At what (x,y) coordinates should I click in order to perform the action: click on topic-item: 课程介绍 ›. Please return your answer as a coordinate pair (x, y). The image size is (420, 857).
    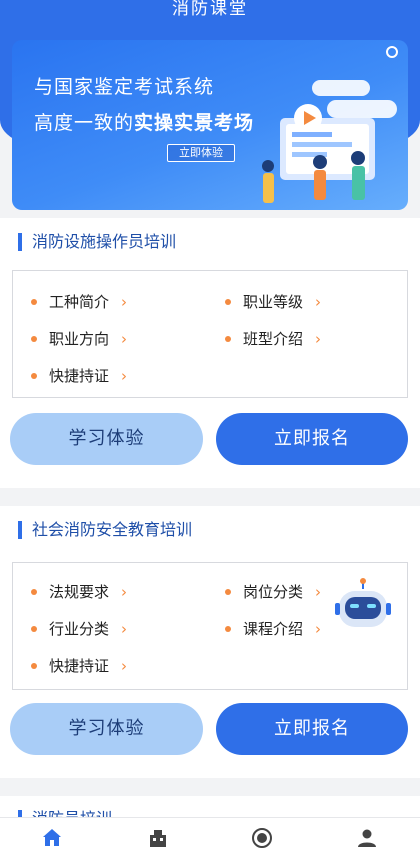
    Looking at the image, I should click on (273, 628).